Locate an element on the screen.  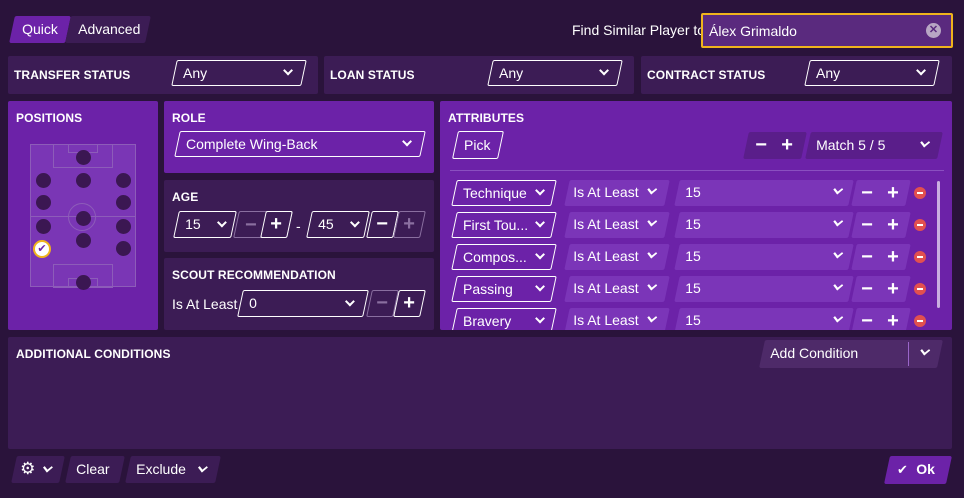
age-max-value: 45 is located at coordinates (326, 224).